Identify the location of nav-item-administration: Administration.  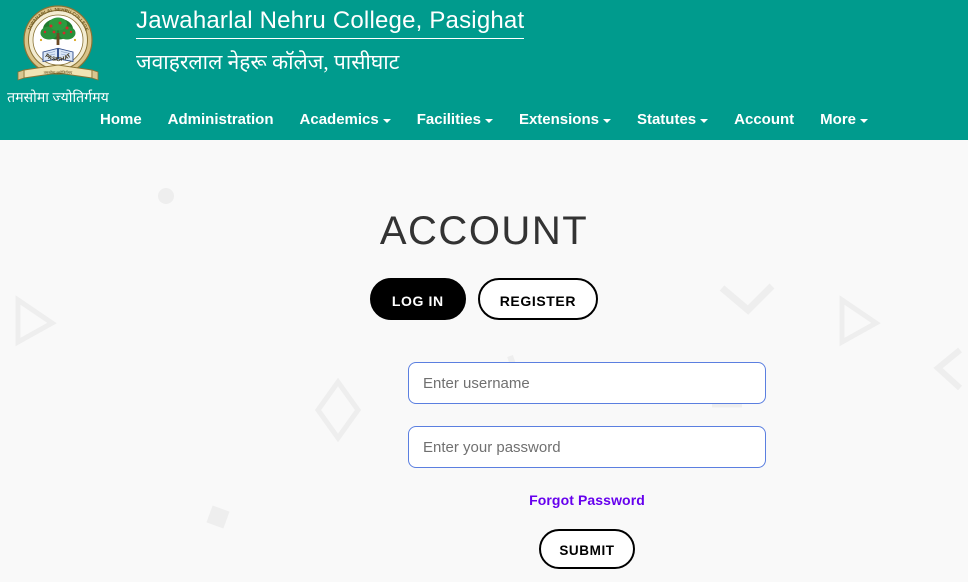
(221, 120).